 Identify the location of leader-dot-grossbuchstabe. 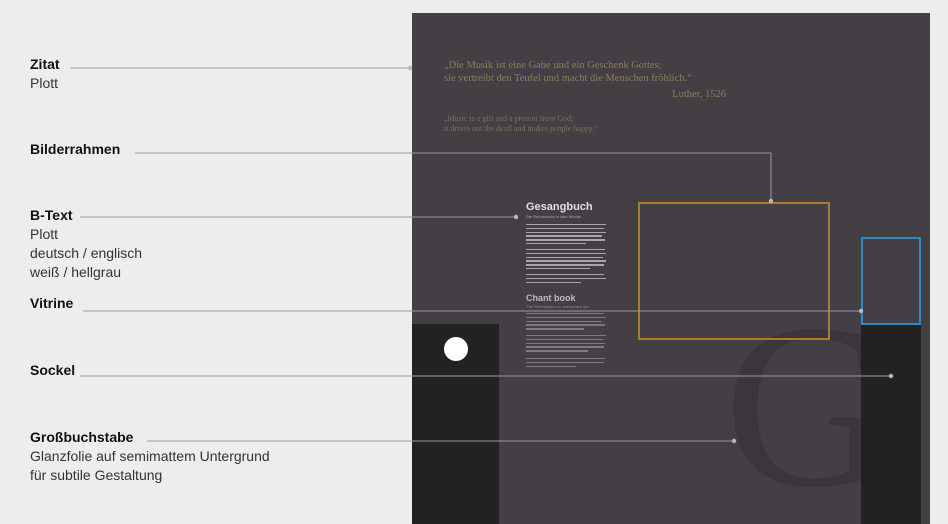
(734, 441).